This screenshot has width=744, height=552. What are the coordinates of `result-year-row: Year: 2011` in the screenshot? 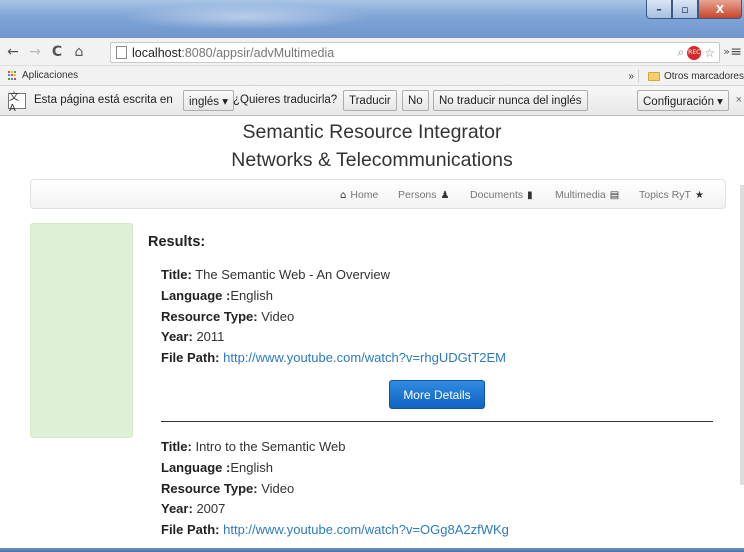 It's located at (333, 337).